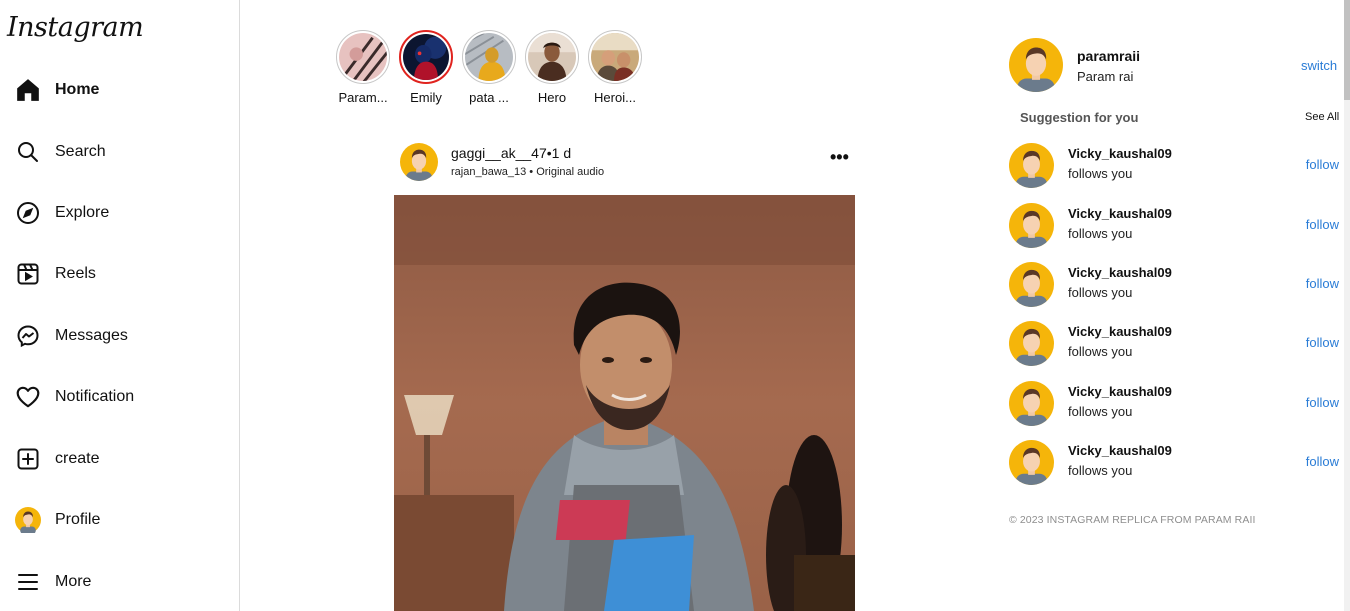  What do you see at coordinates (28, 152) in the screenshot?
I see `search-icon` at bounding box center [28, 152].